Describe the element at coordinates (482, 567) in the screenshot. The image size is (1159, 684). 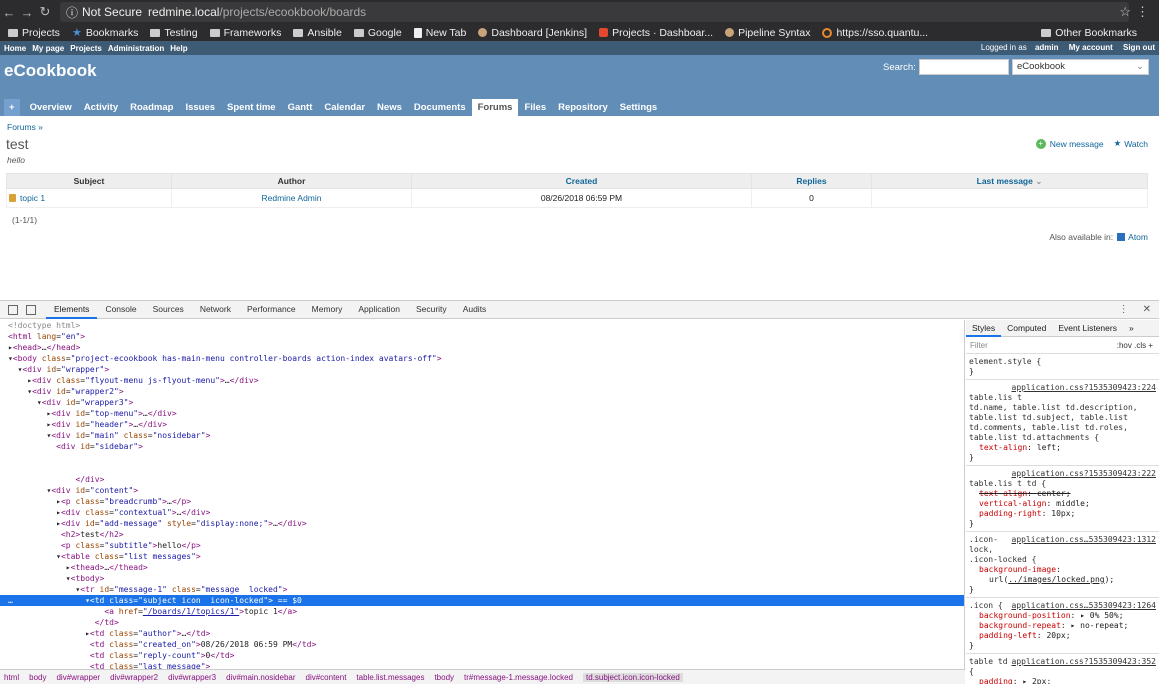
I see `dom-line: ▸<thead>…</thead>` at that location.